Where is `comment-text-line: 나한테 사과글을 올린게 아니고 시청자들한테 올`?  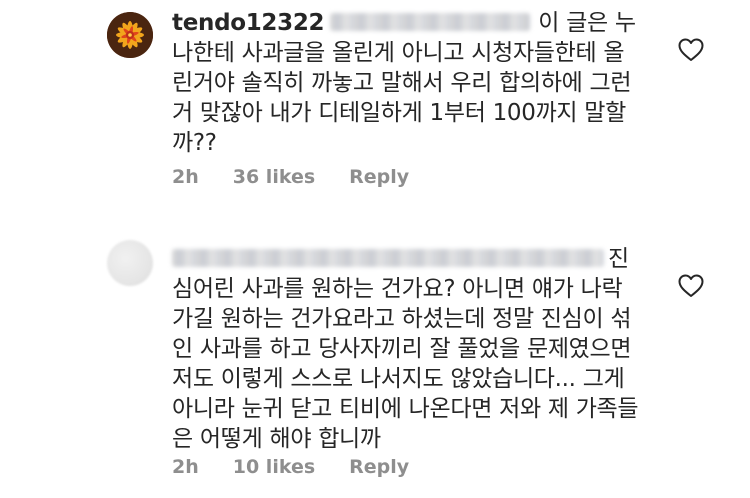
comment-text-line: 나한테 사과글을 올린게 아니고 시청자들한테 올 is located at coordinates (398, 53).